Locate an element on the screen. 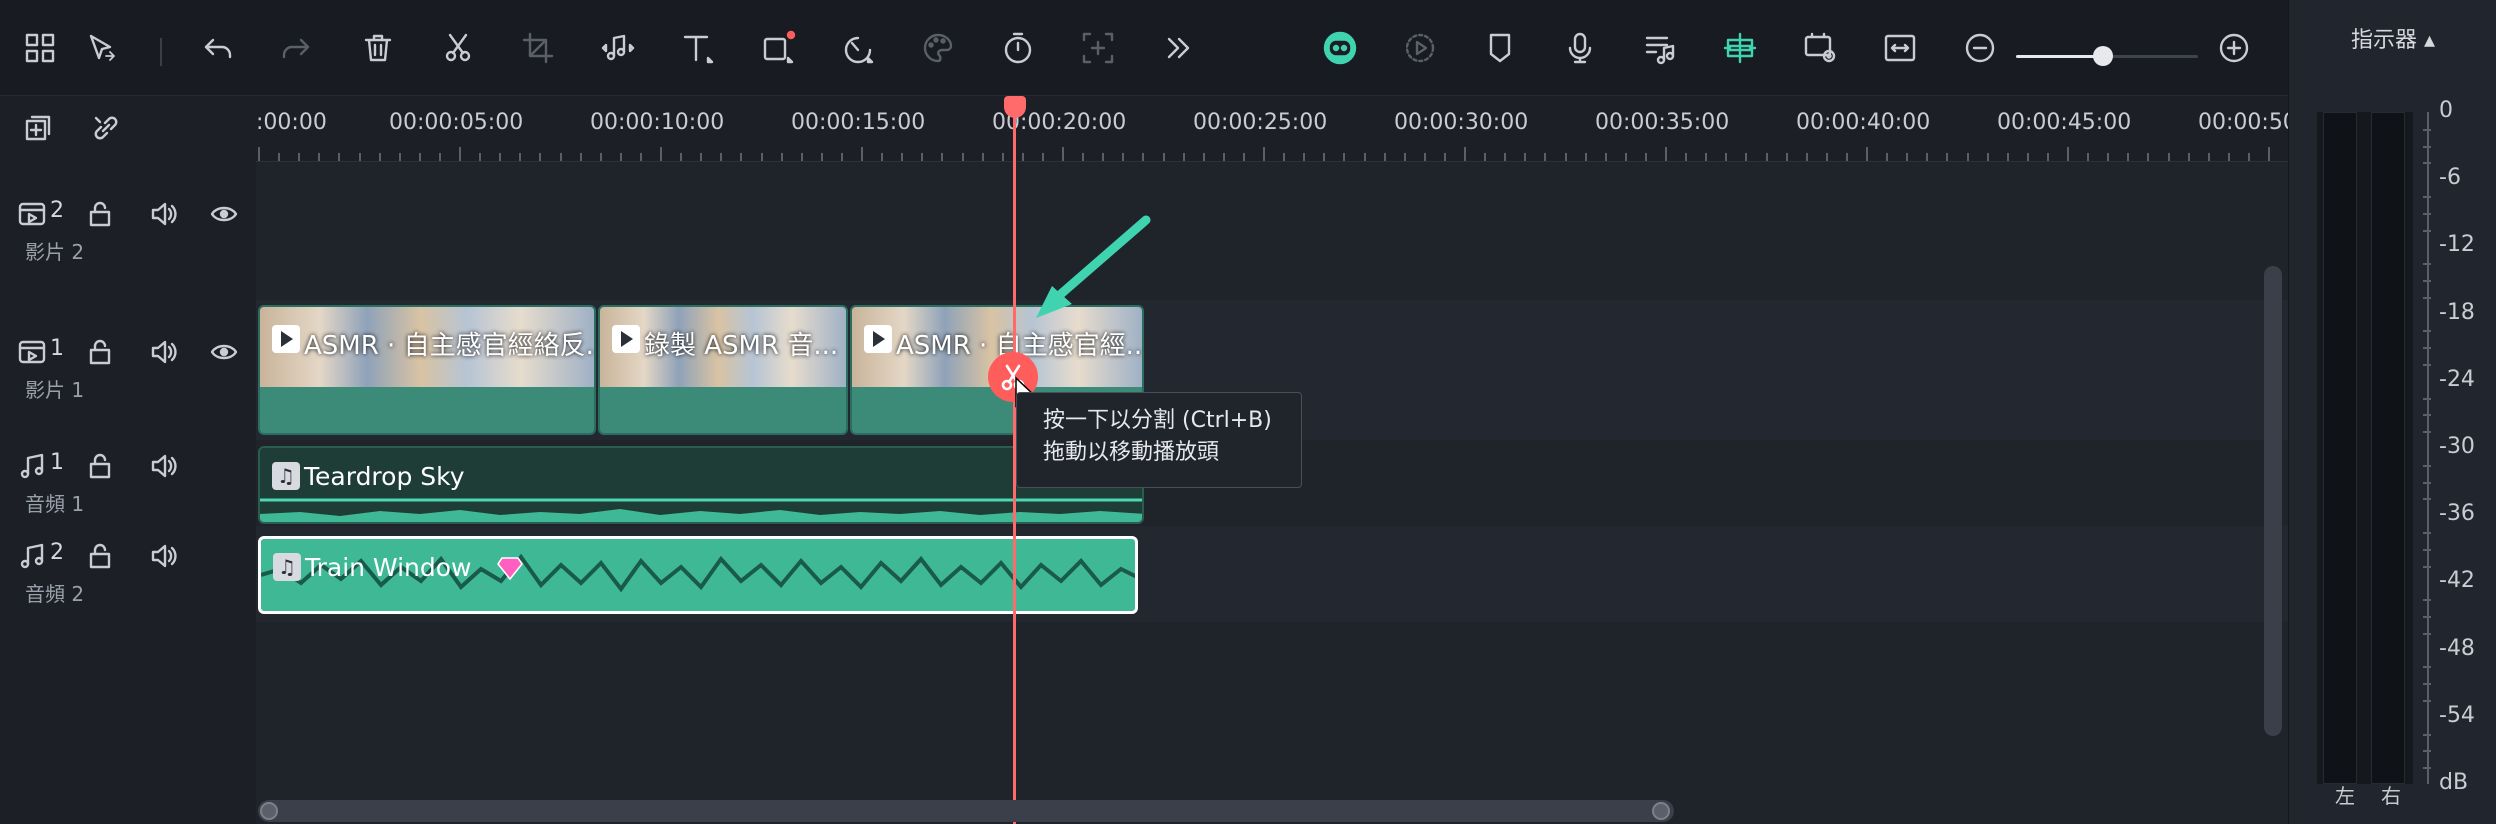  ruler-time-label: 00:00:15:00 is located at coordinates (858, 122).